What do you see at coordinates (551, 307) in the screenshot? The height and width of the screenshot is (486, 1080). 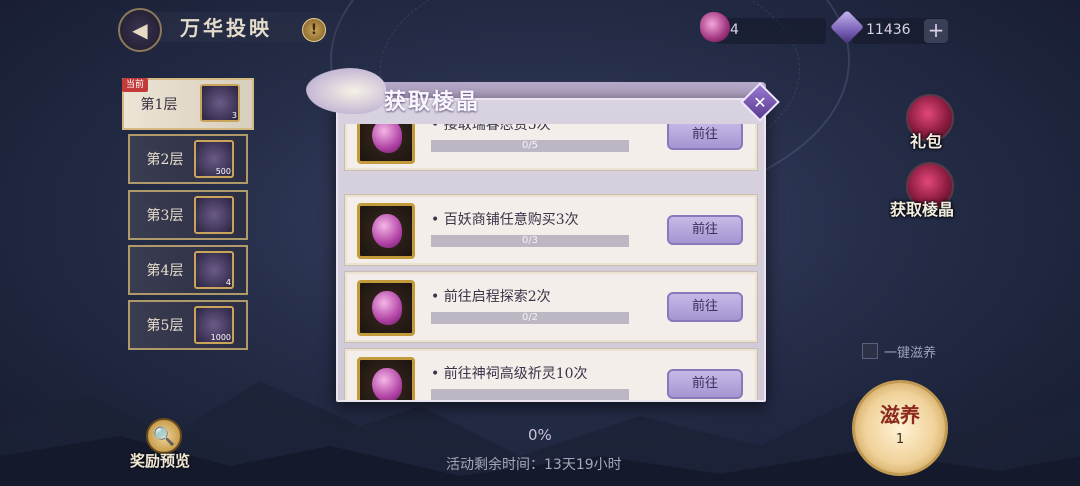 I see `task-row: • 前往启程探索2次 0/2 前往` at bounding box center [551, 307].